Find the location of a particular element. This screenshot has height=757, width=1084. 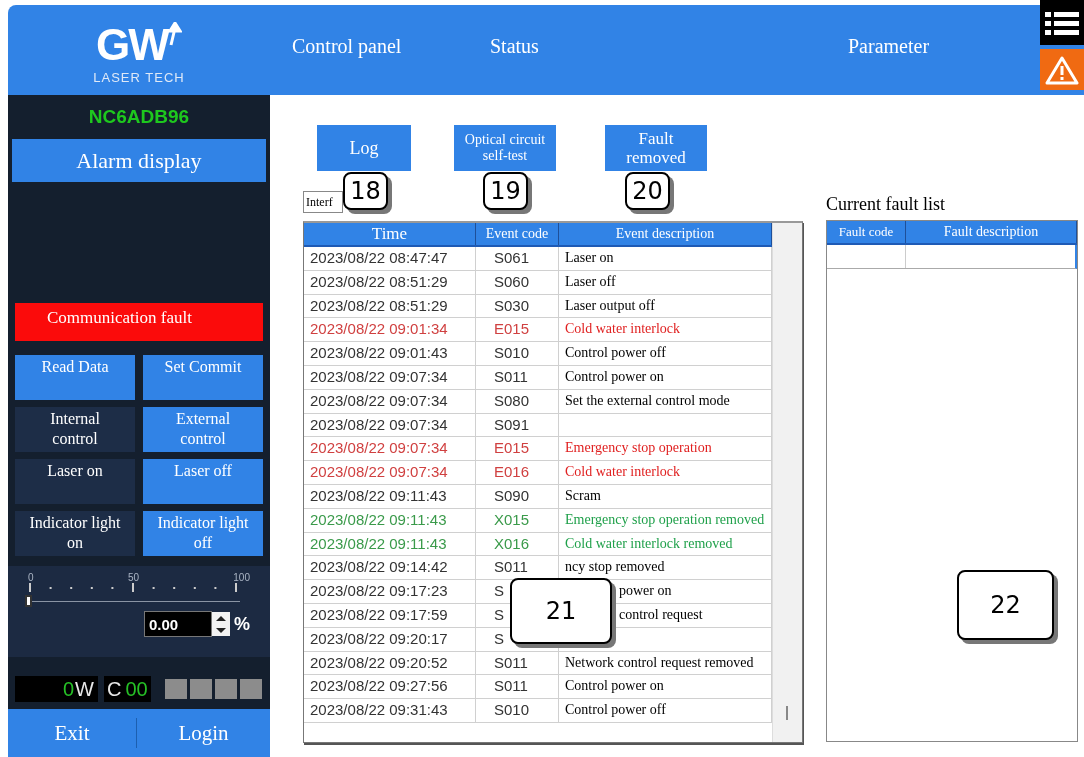

control-button: Laser off is located at coordinates (203, 482).